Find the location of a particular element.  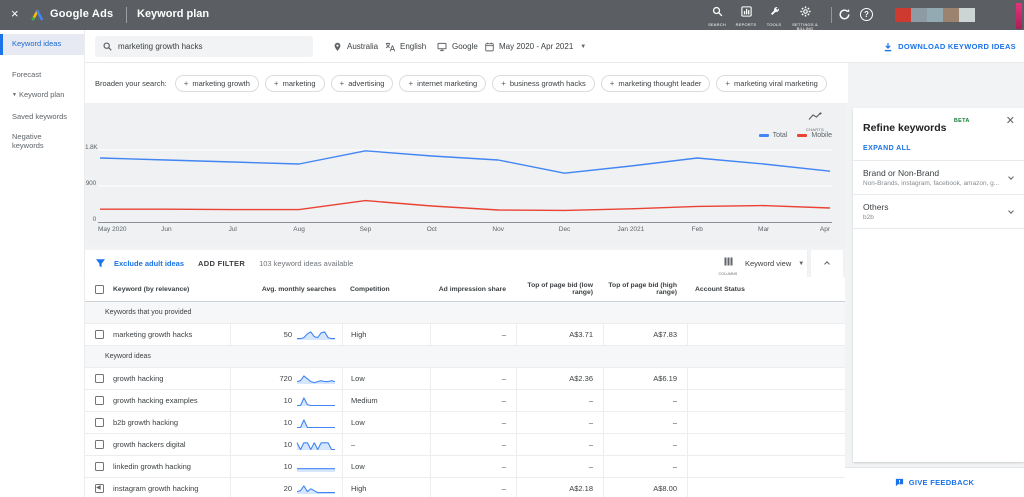

bid-low-cell: – is located at coordinates (559, 422).